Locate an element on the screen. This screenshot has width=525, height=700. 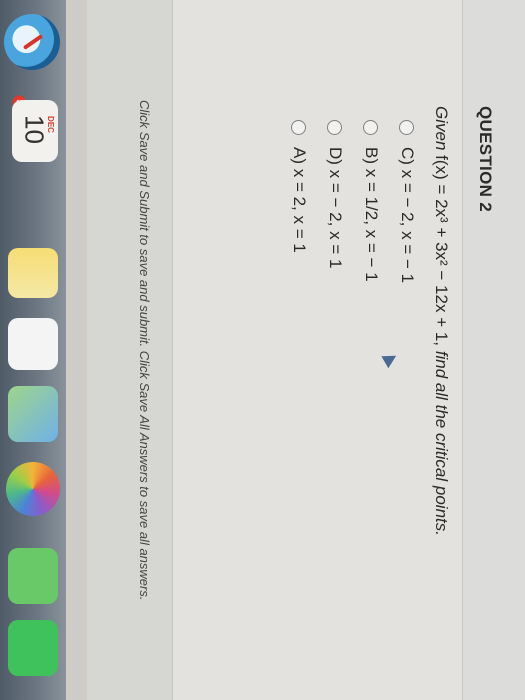
notes-icon is located at coordinates (33, 273).